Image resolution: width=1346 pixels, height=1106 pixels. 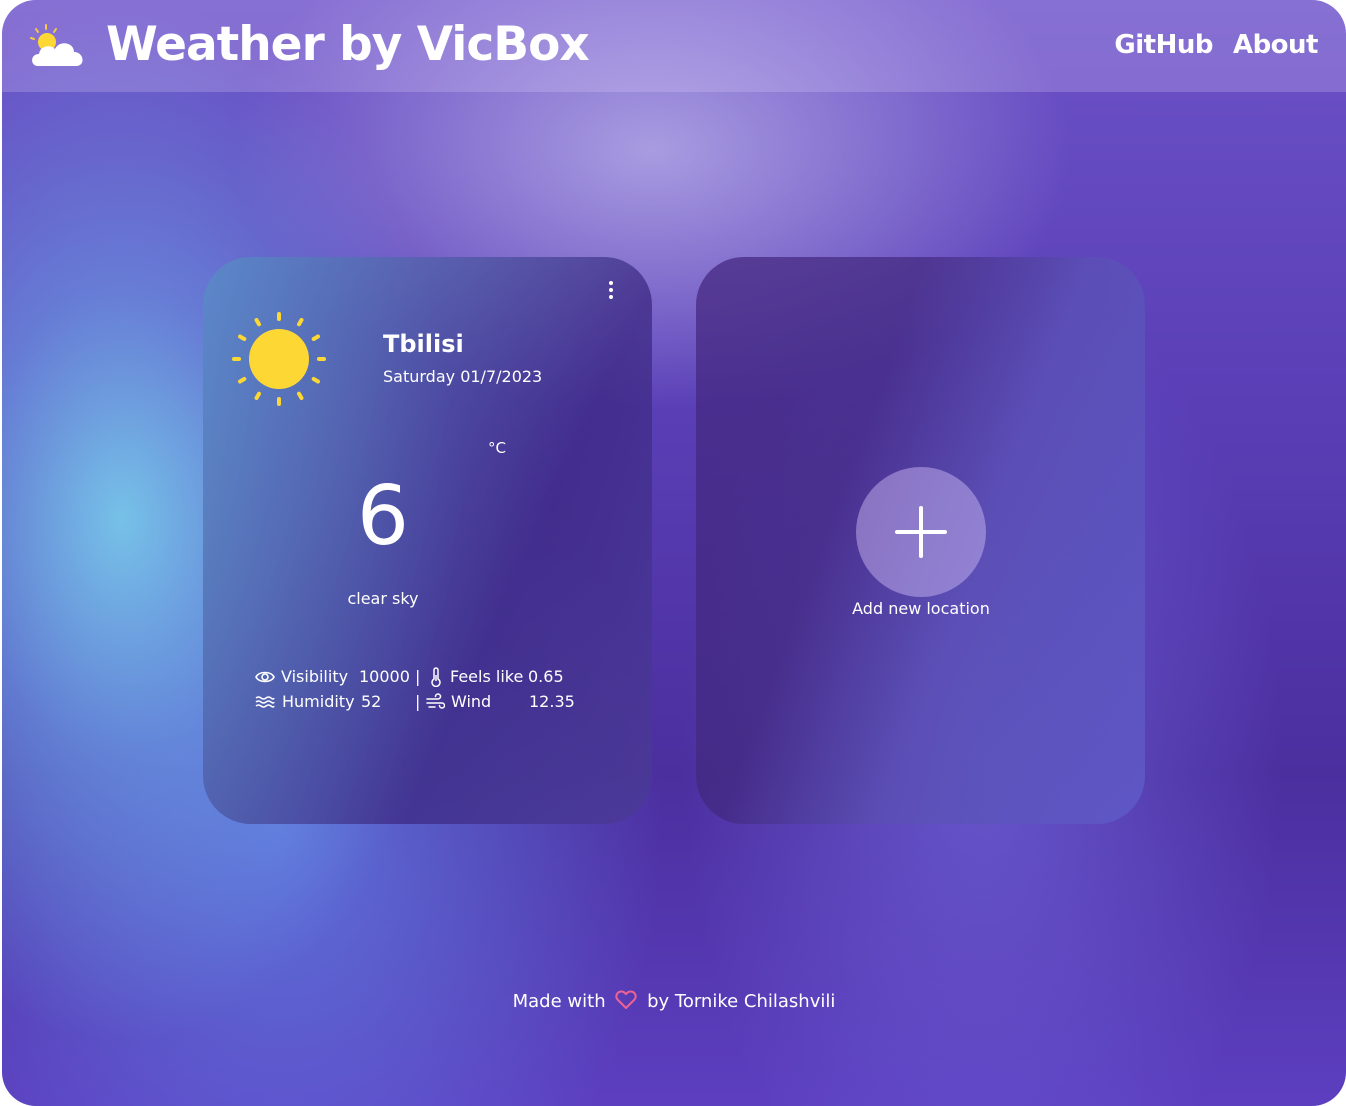 What do you see at coordinates (552, 701) in the screenshot?
I see `wind-value: 12.35` at bounding box center [552, 701].